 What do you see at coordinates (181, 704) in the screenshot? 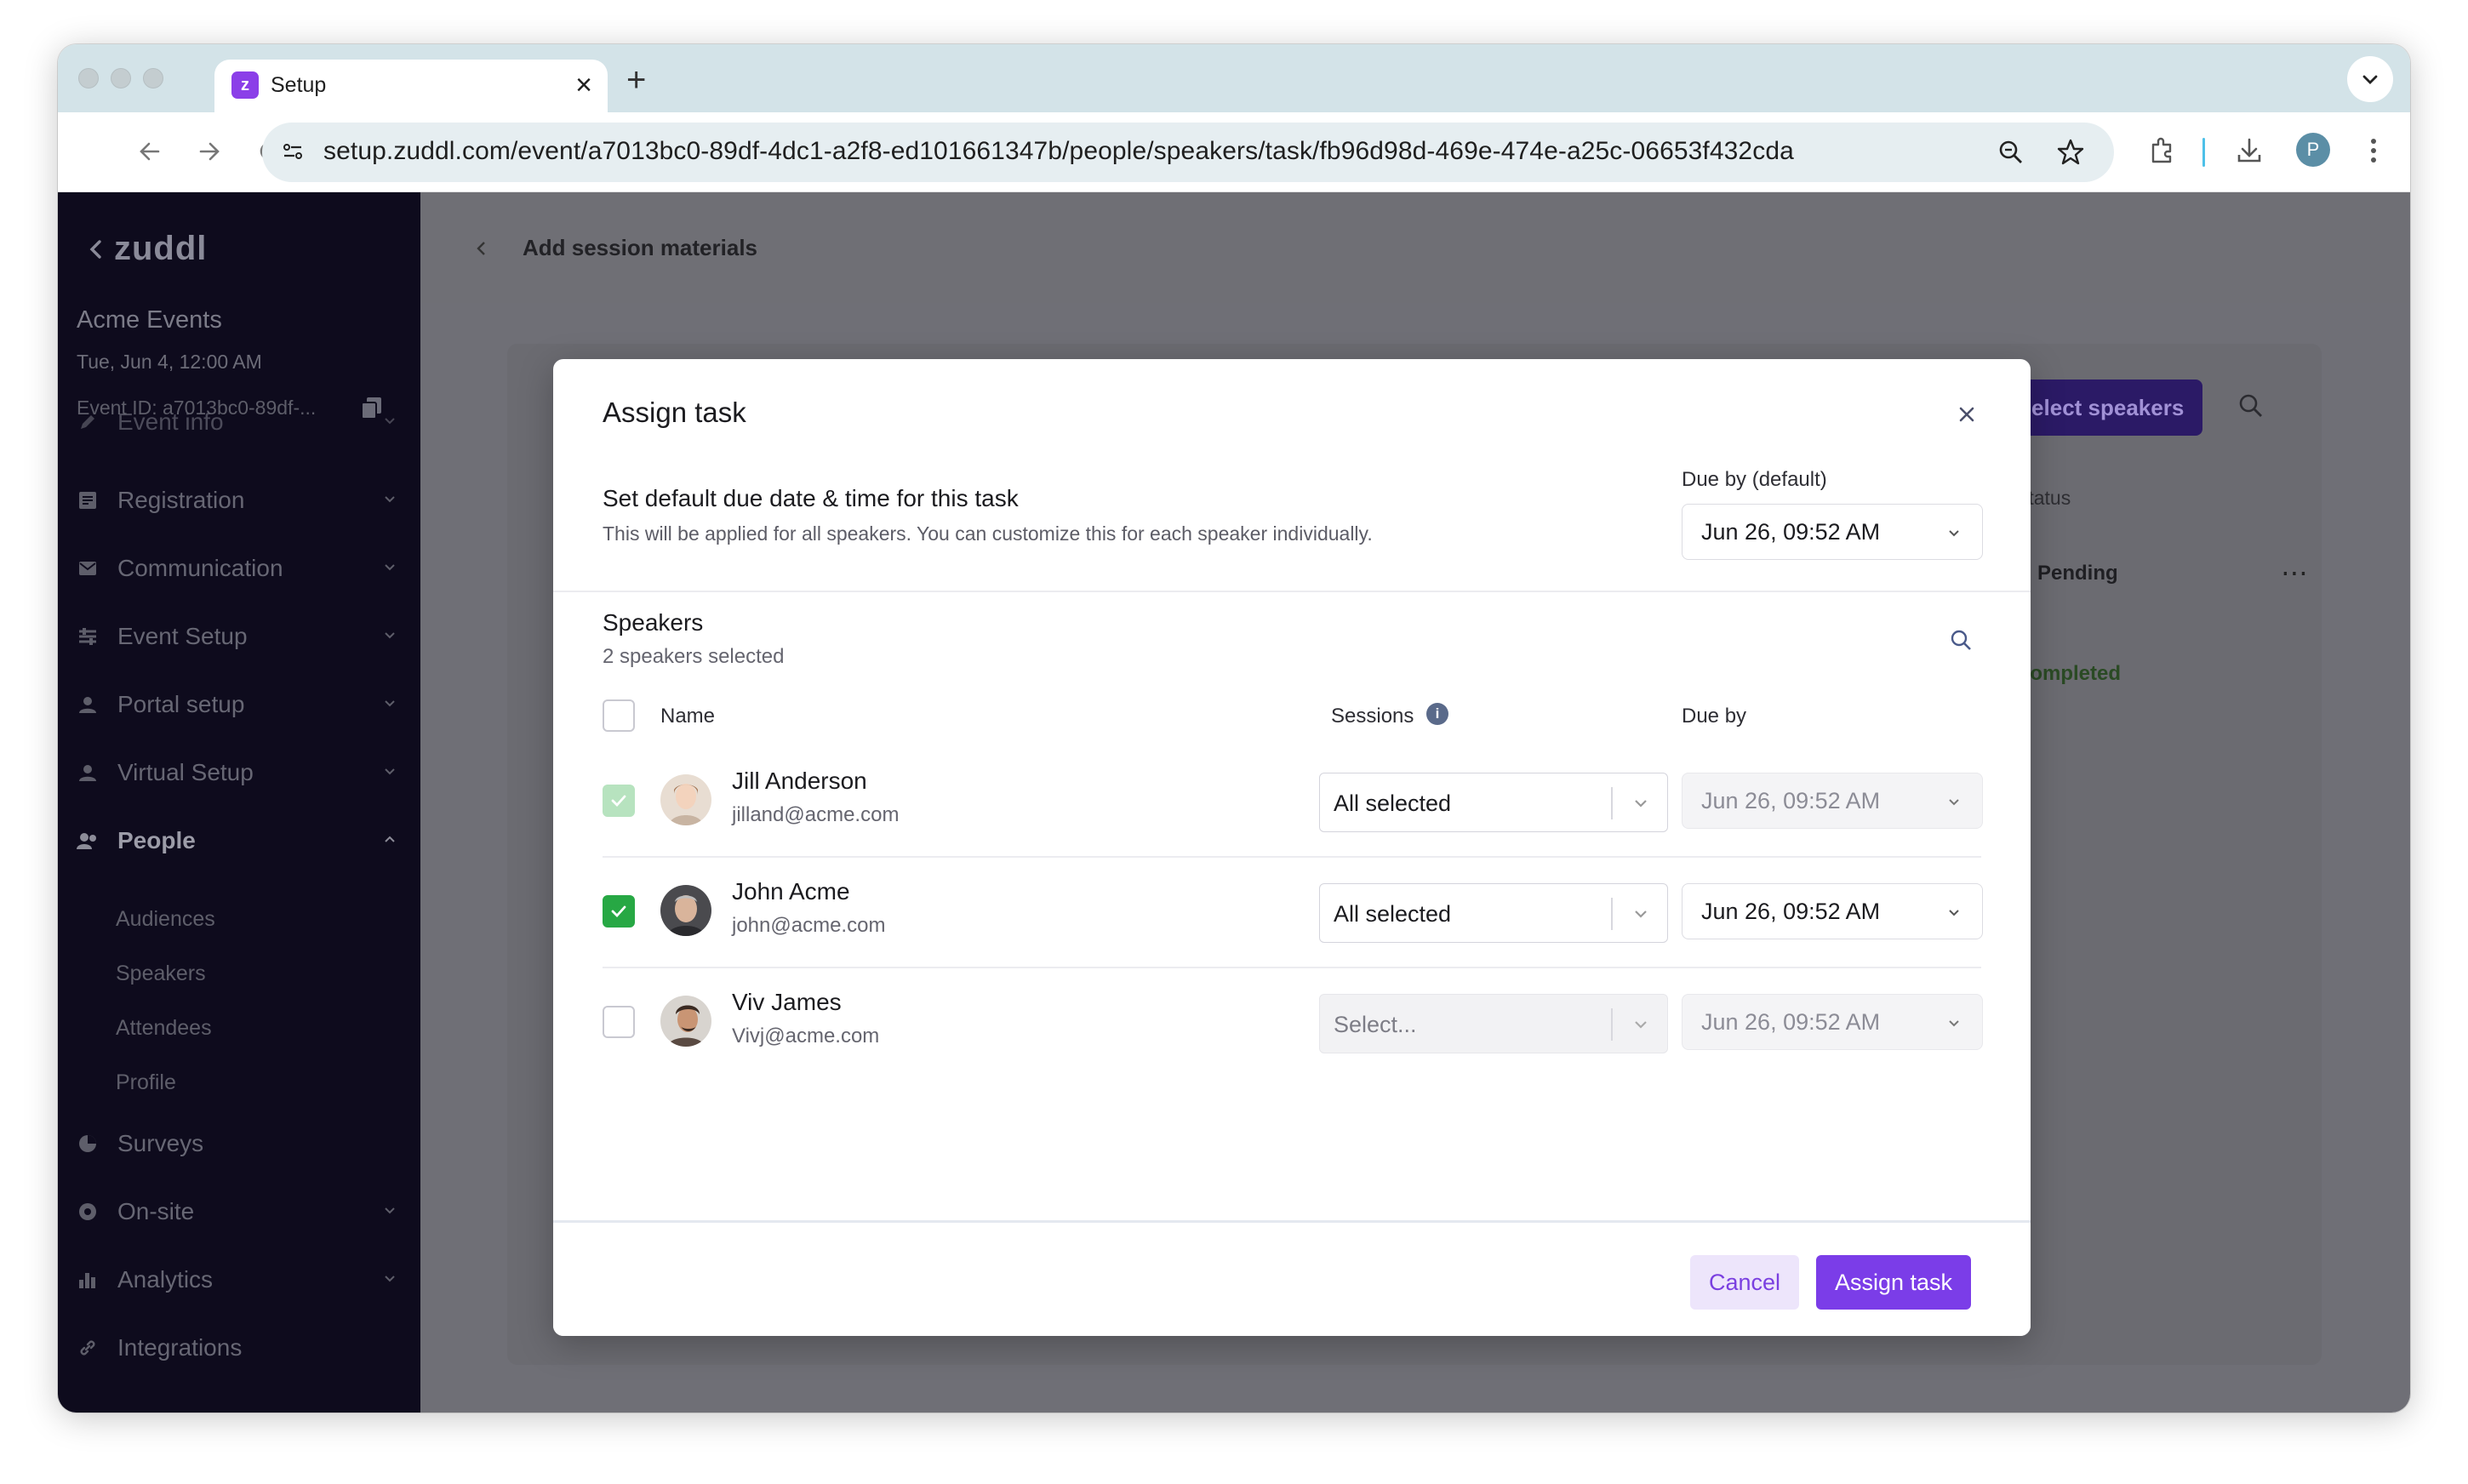
I see `sidebar-item-label: Portal setup` at bounding box center [181, 704].